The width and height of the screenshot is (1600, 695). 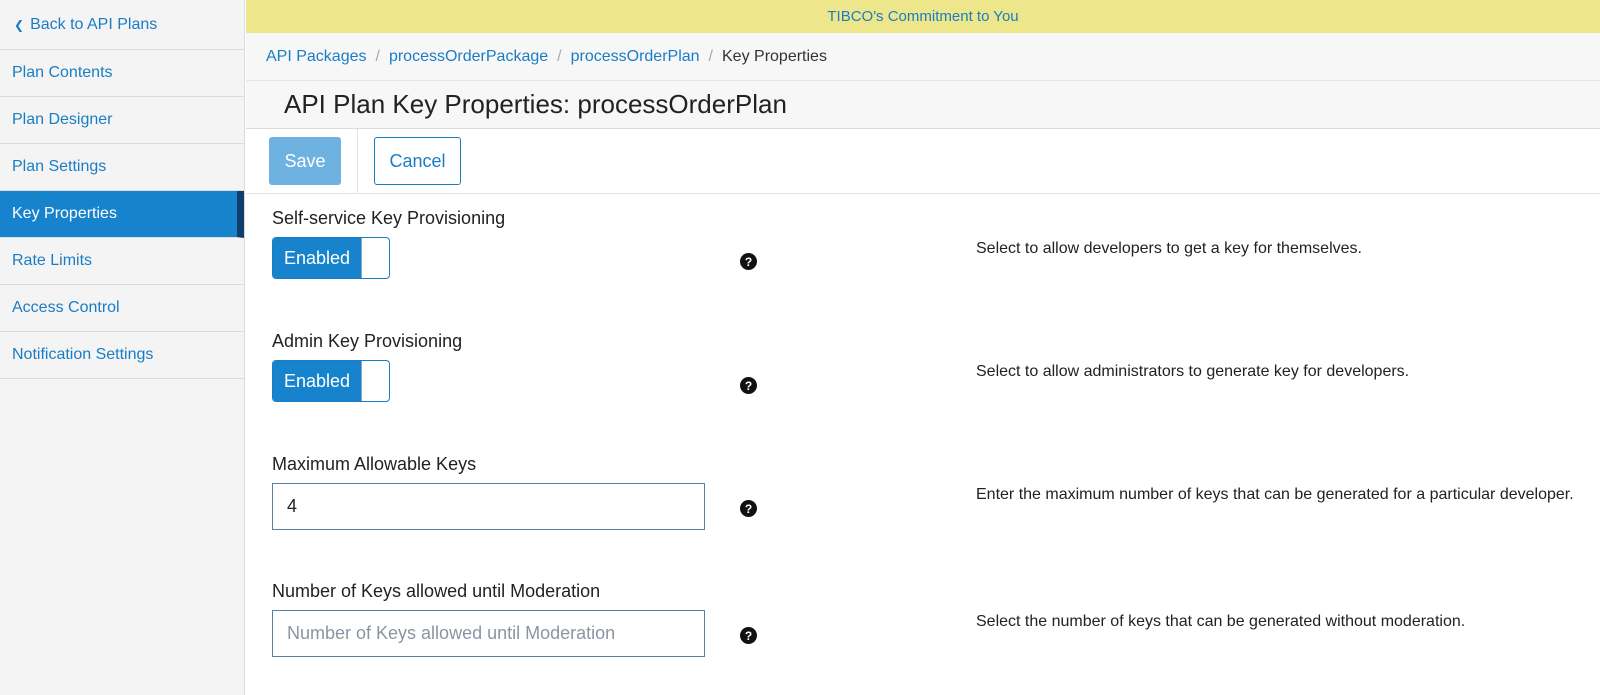 I want to click on breadcrumb-package: processOrderPackage, so click(x=468, y=57).